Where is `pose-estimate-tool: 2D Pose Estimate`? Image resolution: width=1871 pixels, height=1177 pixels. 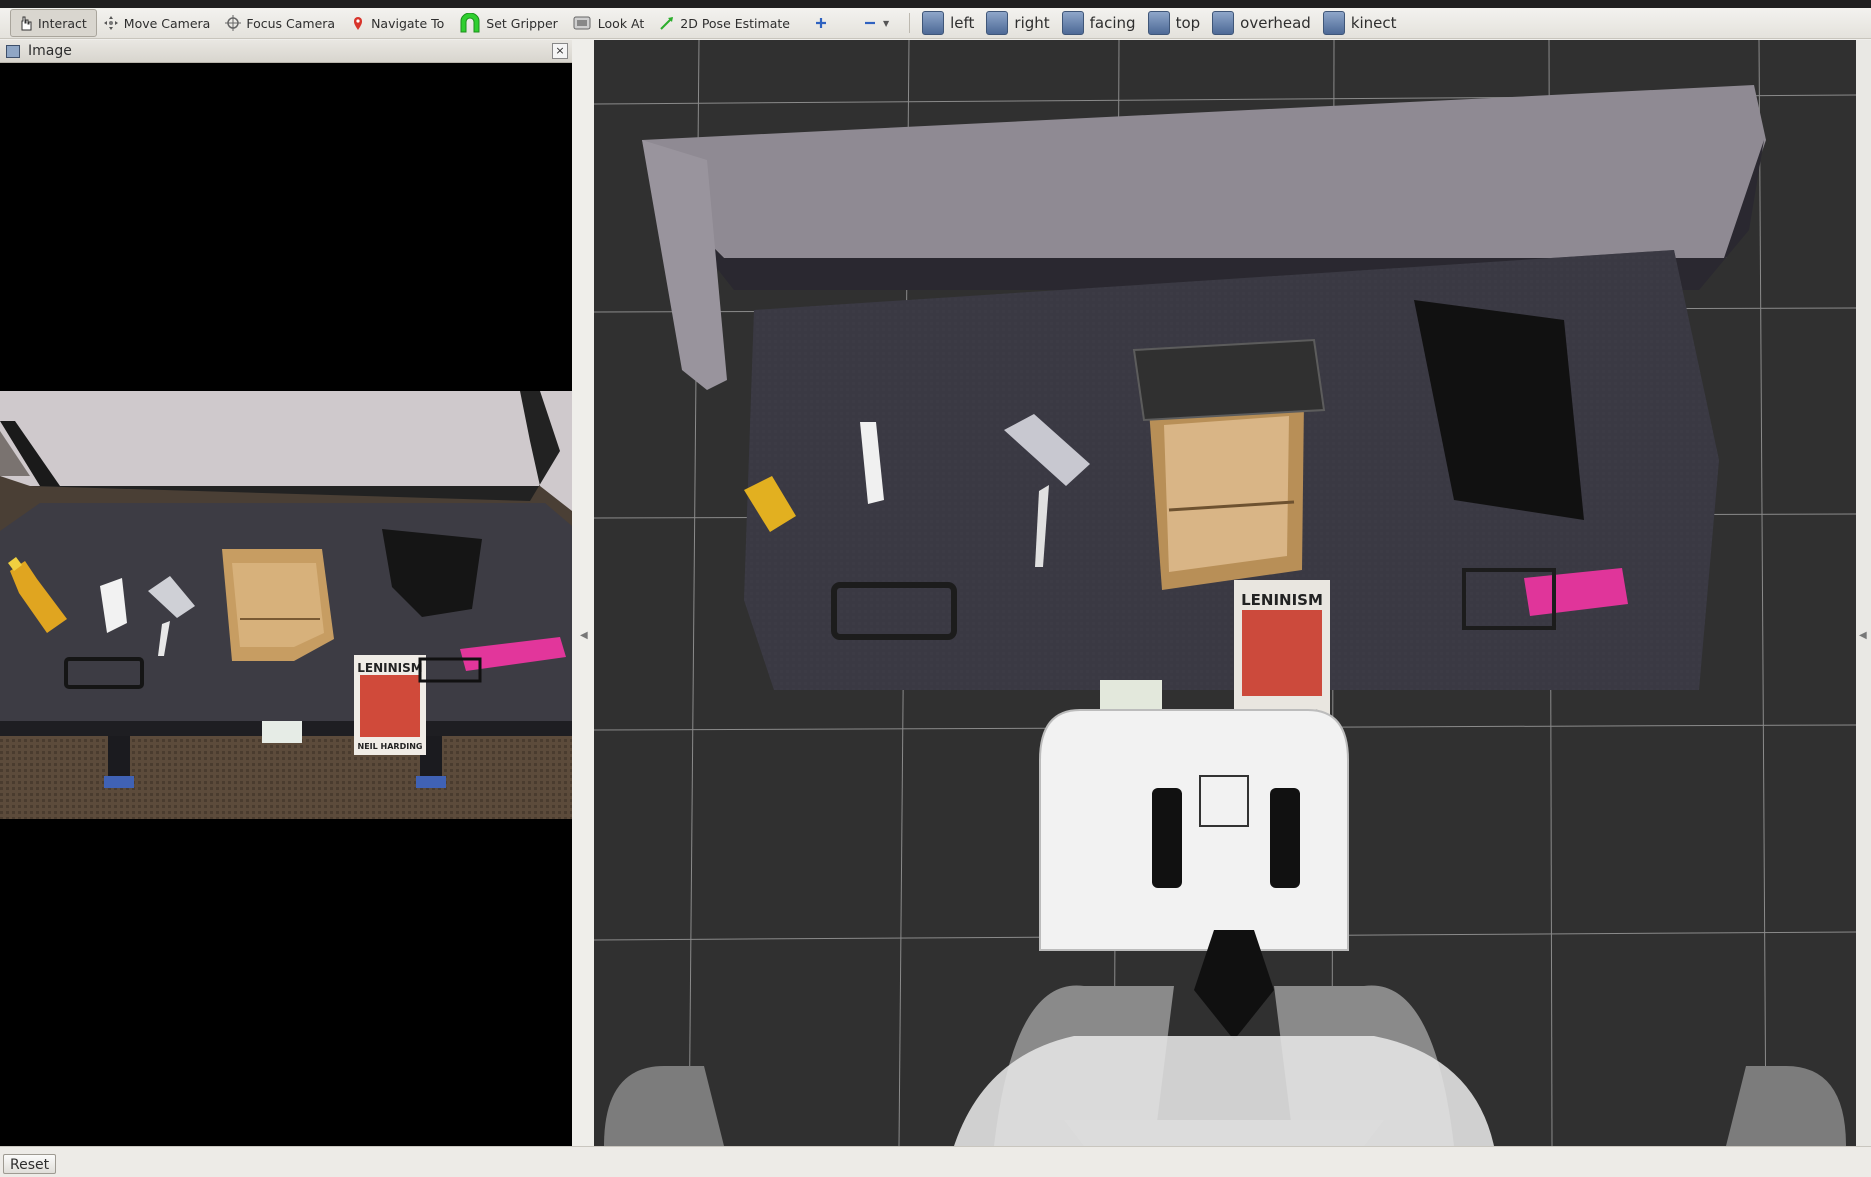 pose-estimate-tool: 2D Pose Estimate is located at coordinates (726, 23).